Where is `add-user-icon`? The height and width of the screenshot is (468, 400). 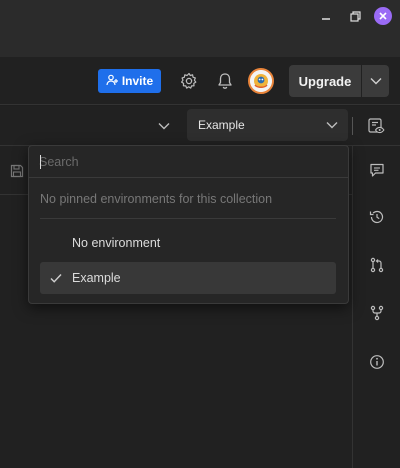 add-user-icon is located at coordinates (112, 81).